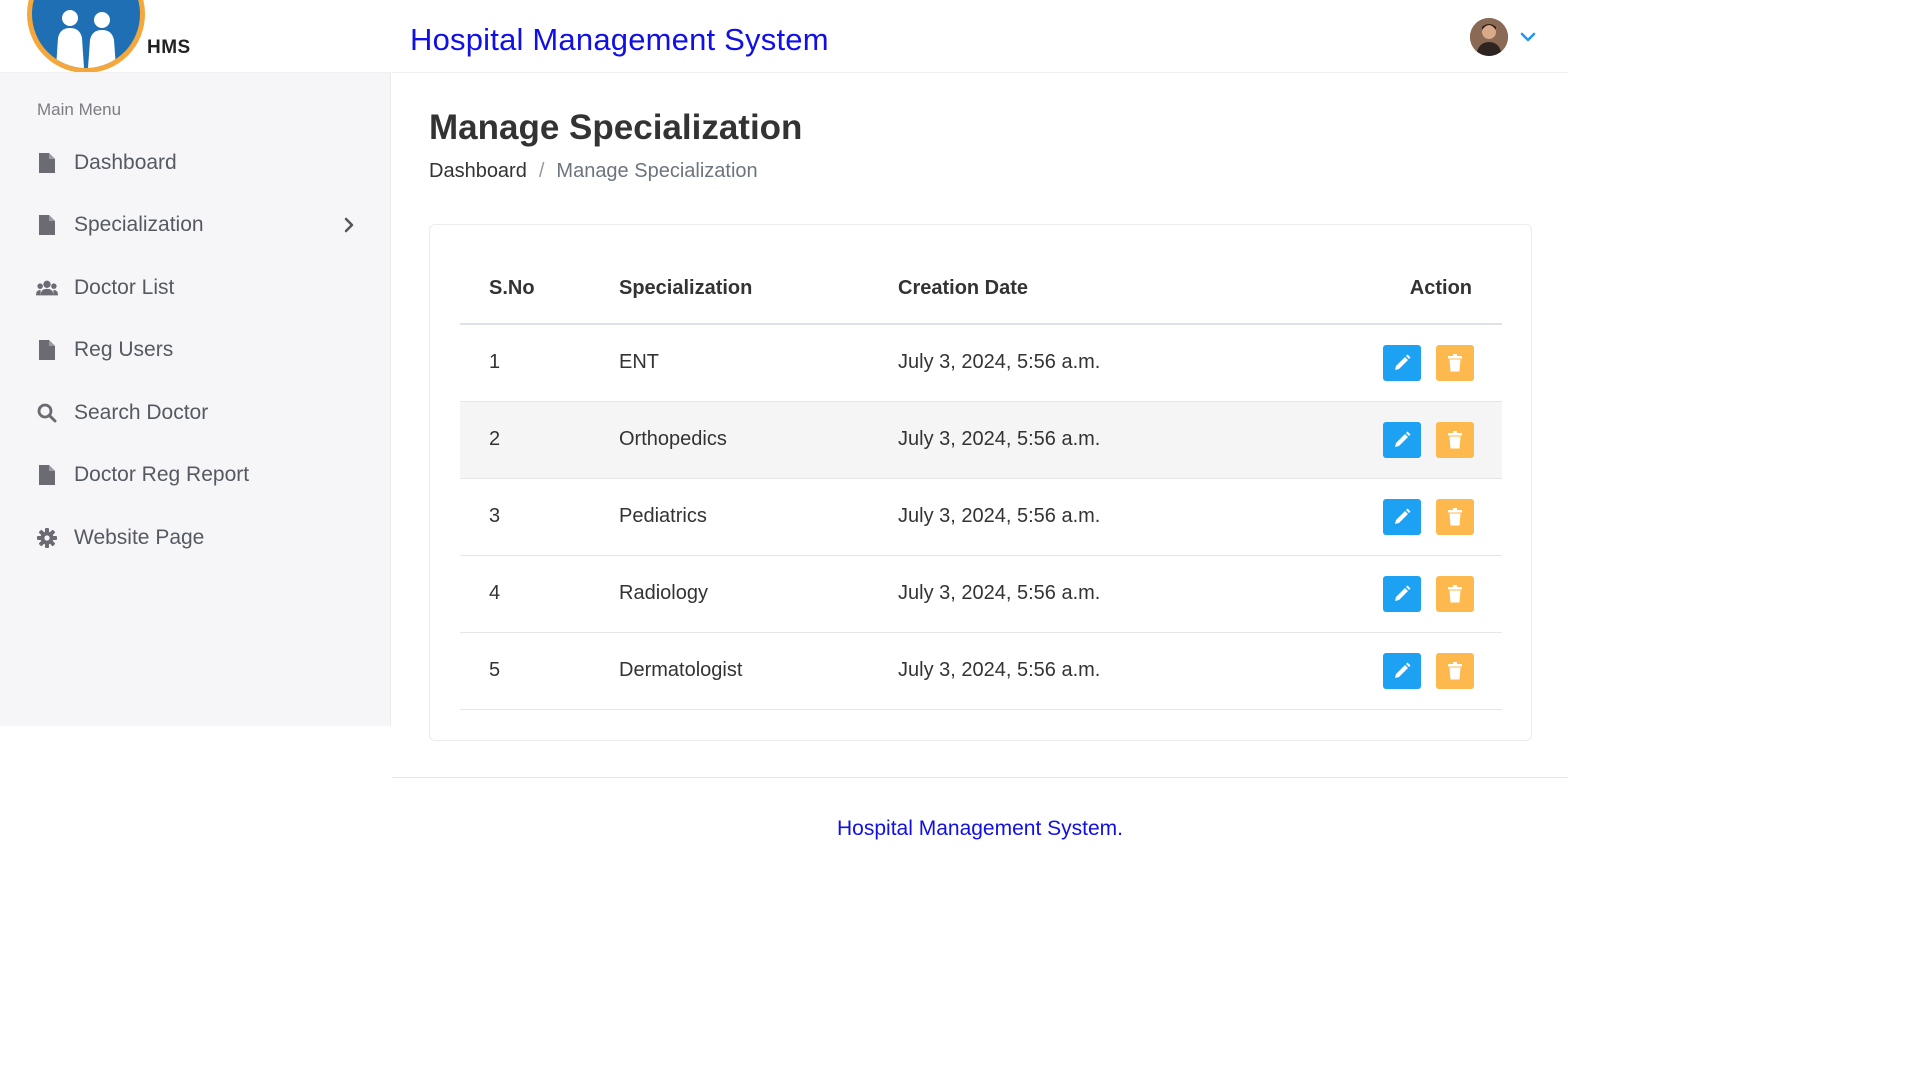 This screenshot has height=1080, width=1920. What do you see at coordinates (495, 516) in the screenshot?
I see `cell-sno: 3` at bounding box center [495, 516].